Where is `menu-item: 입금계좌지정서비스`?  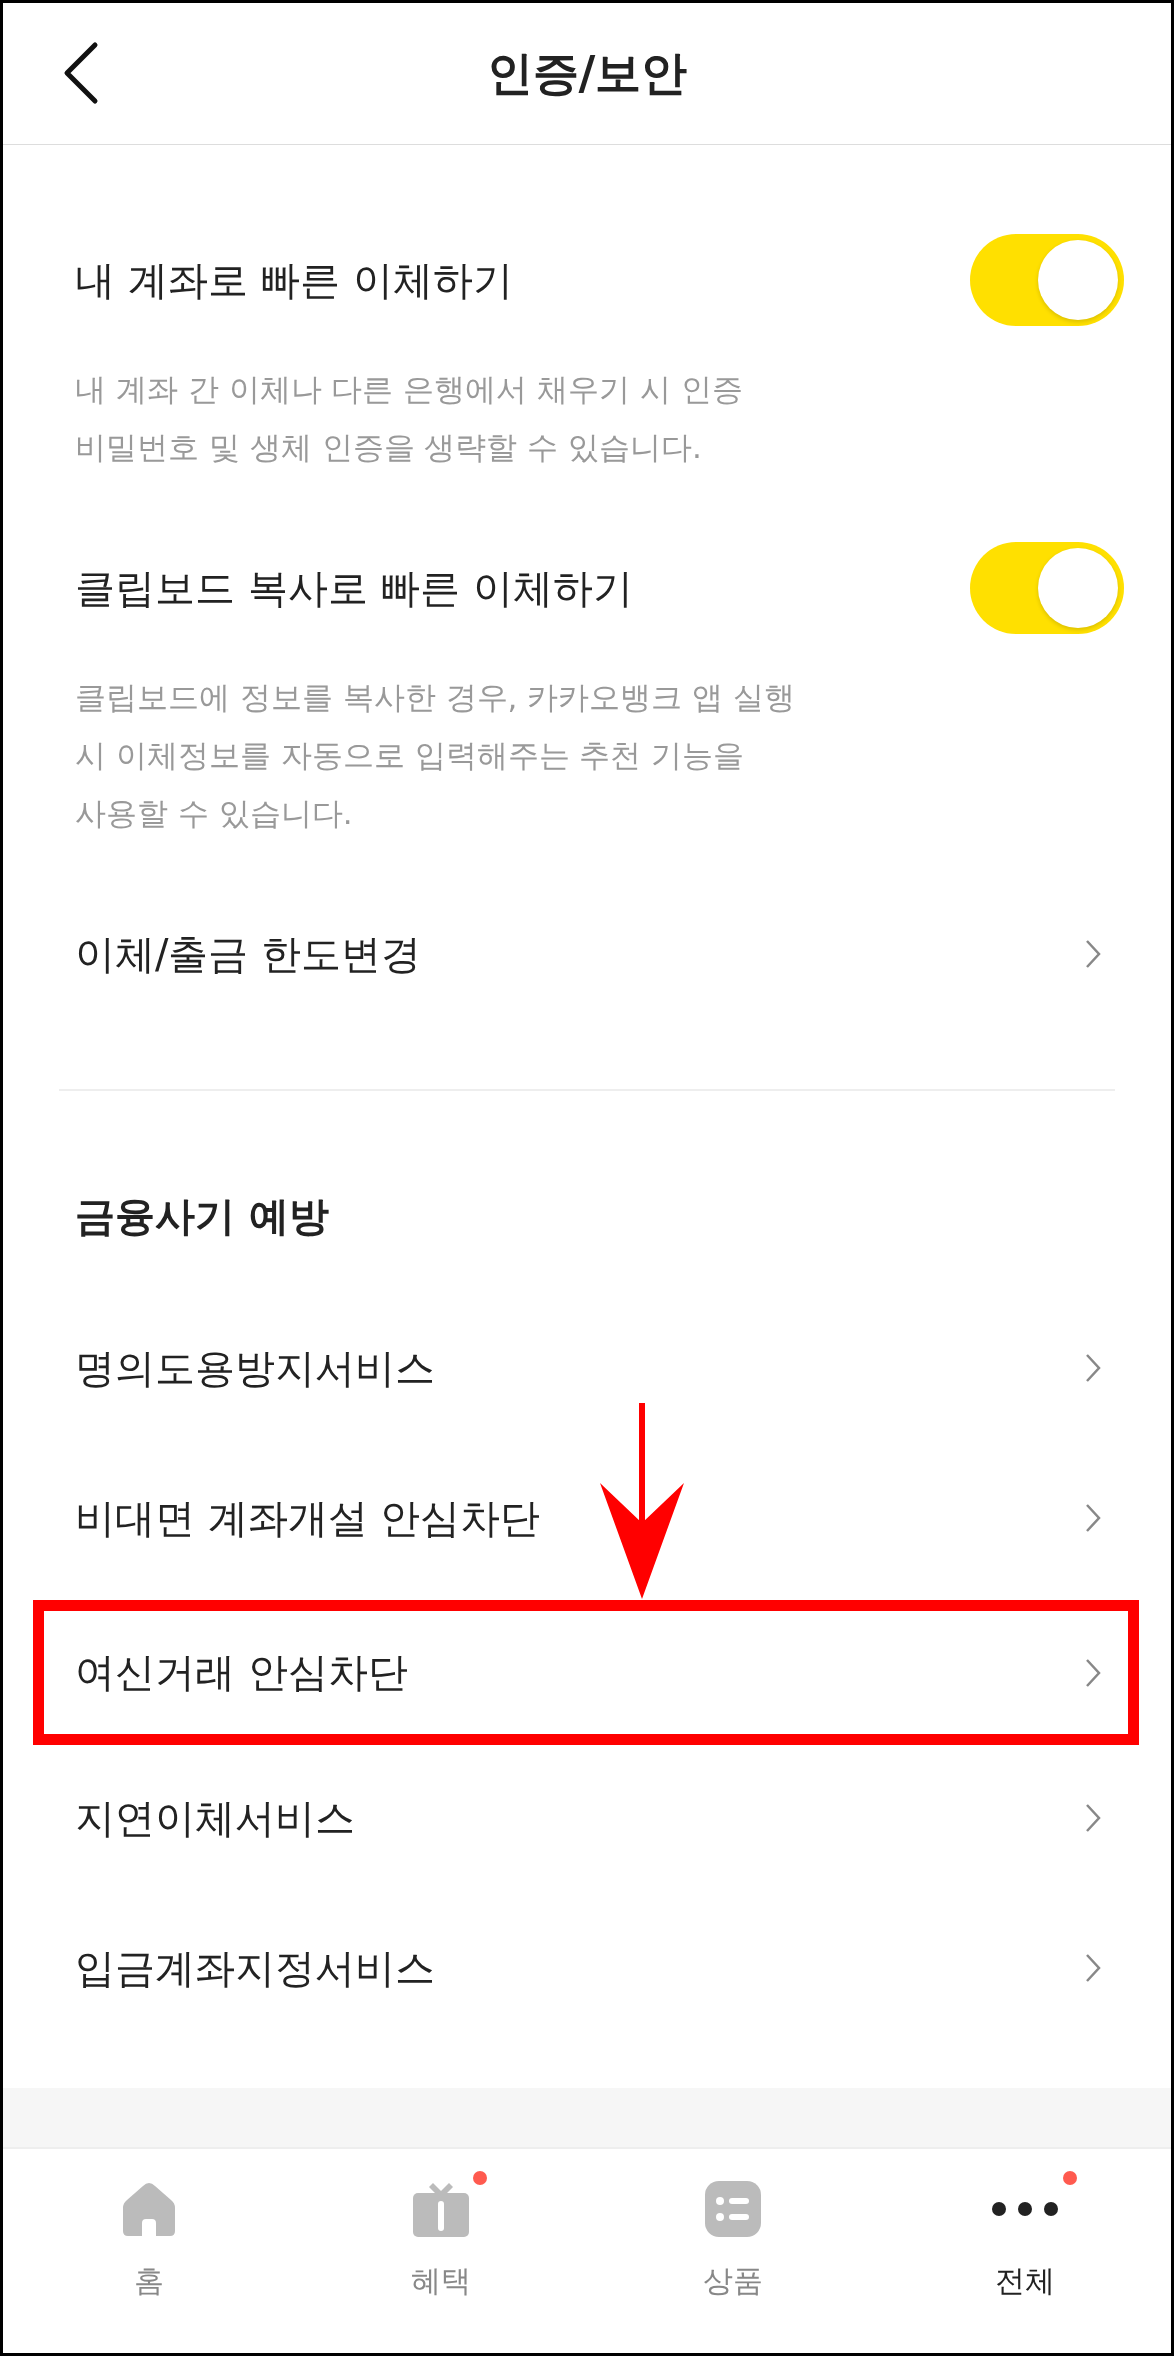
menu-item: 입금계좌지정서비스 is located at coordinates (587, 1968).